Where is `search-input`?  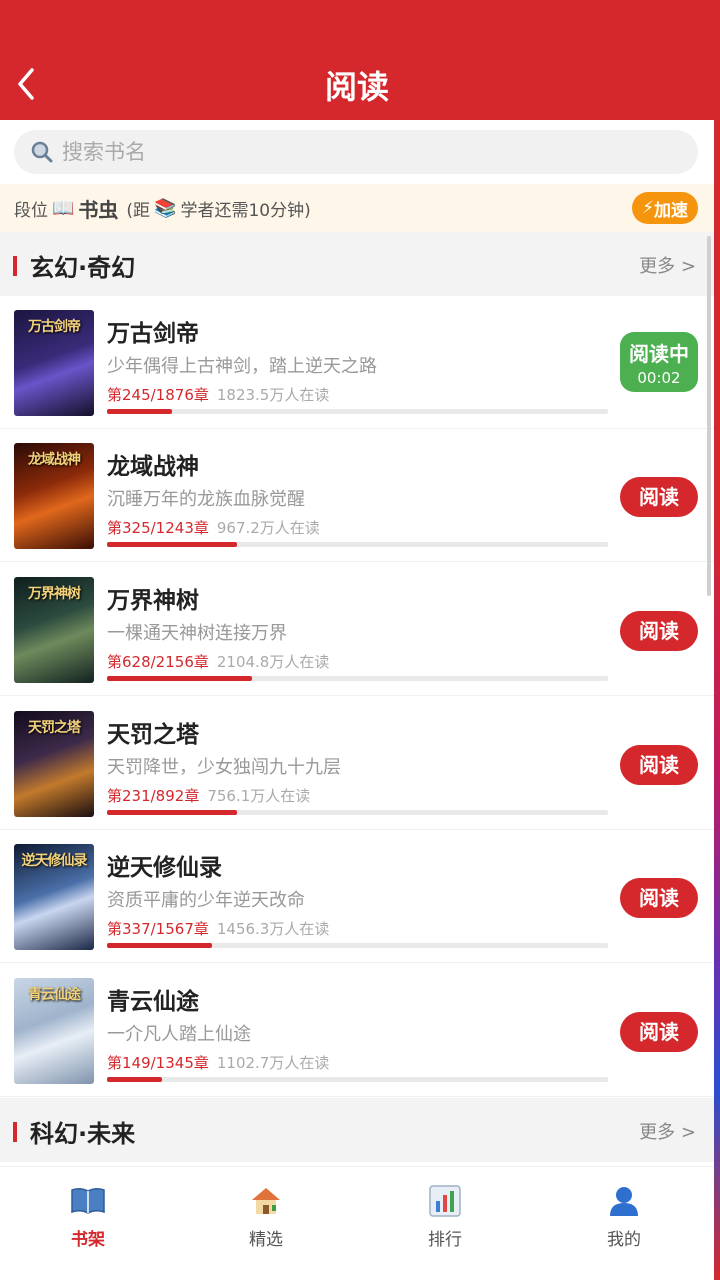
search-input is located at coordinates (362, 152).